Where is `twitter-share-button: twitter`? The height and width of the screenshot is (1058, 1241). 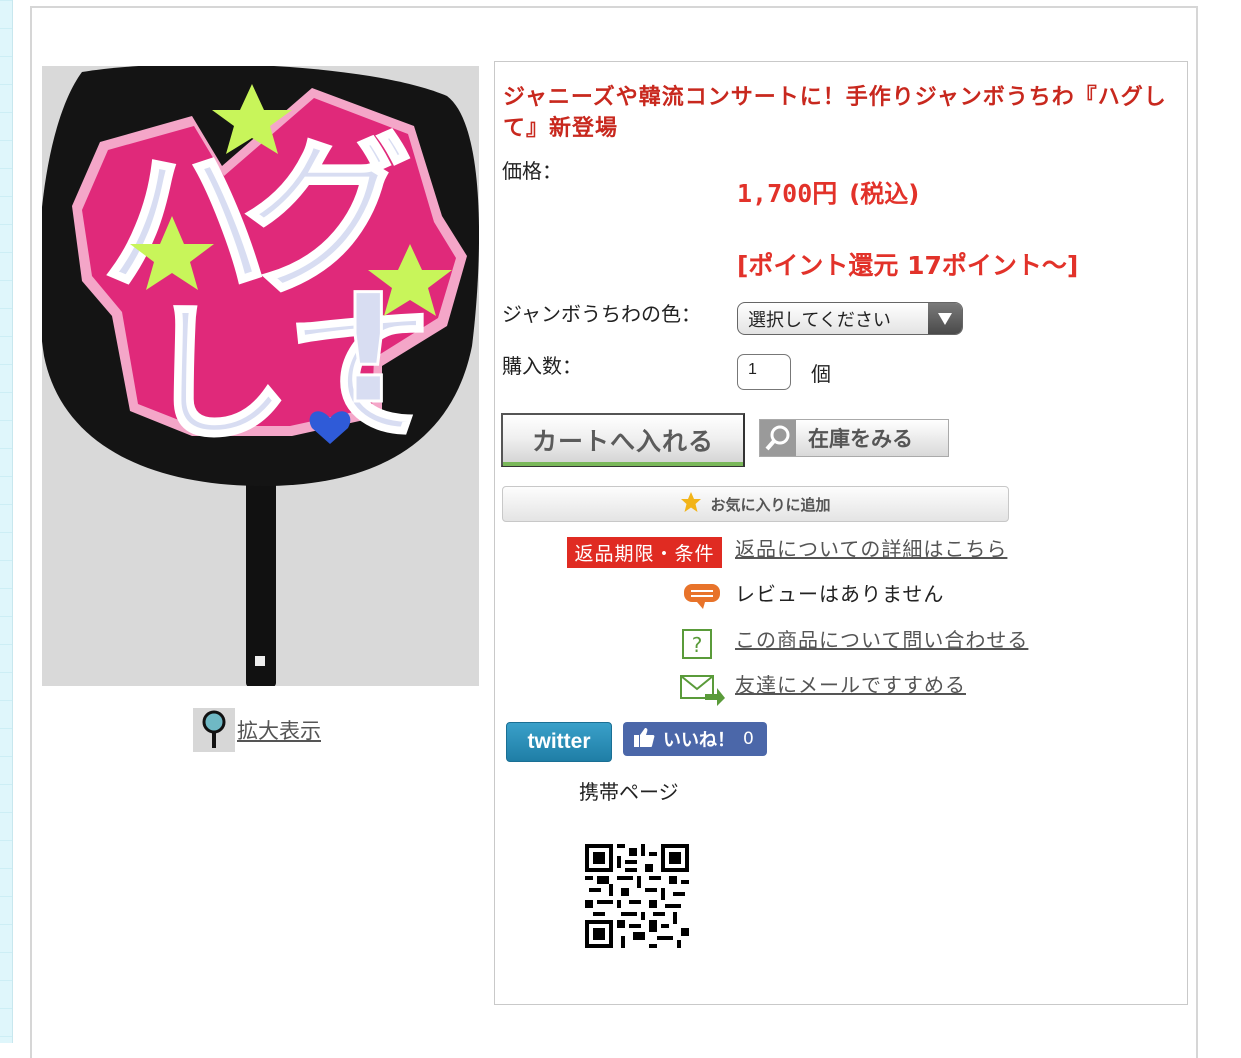 twitter-share-button: twitter is located at coordinates (559, 742).